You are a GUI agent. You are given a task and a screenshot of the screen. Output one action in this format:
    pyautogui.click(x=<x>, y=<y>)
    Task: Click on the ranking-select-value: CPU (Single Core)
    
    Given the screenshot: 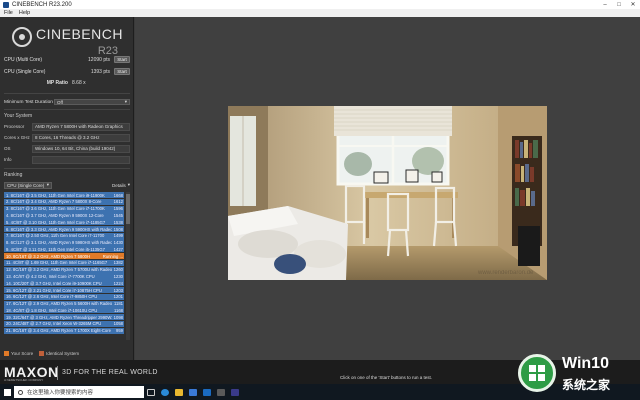 What is the action you would take?
    pyautogui.click(x=26, y=185)
    